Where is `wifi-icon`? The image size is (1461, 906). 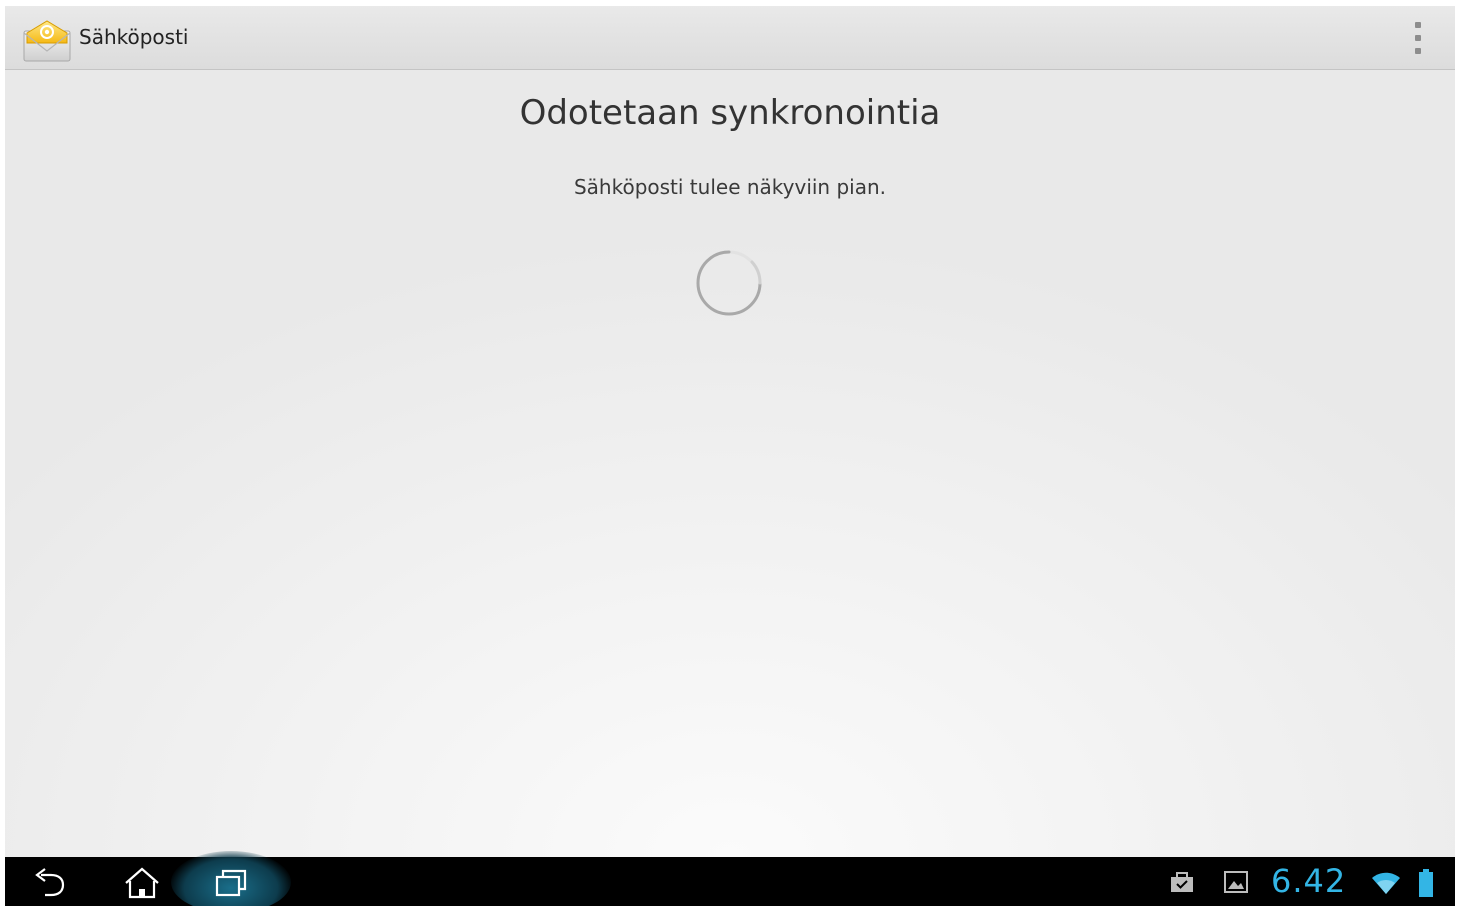
wifi-icon is located at coordinates (1386, 883).